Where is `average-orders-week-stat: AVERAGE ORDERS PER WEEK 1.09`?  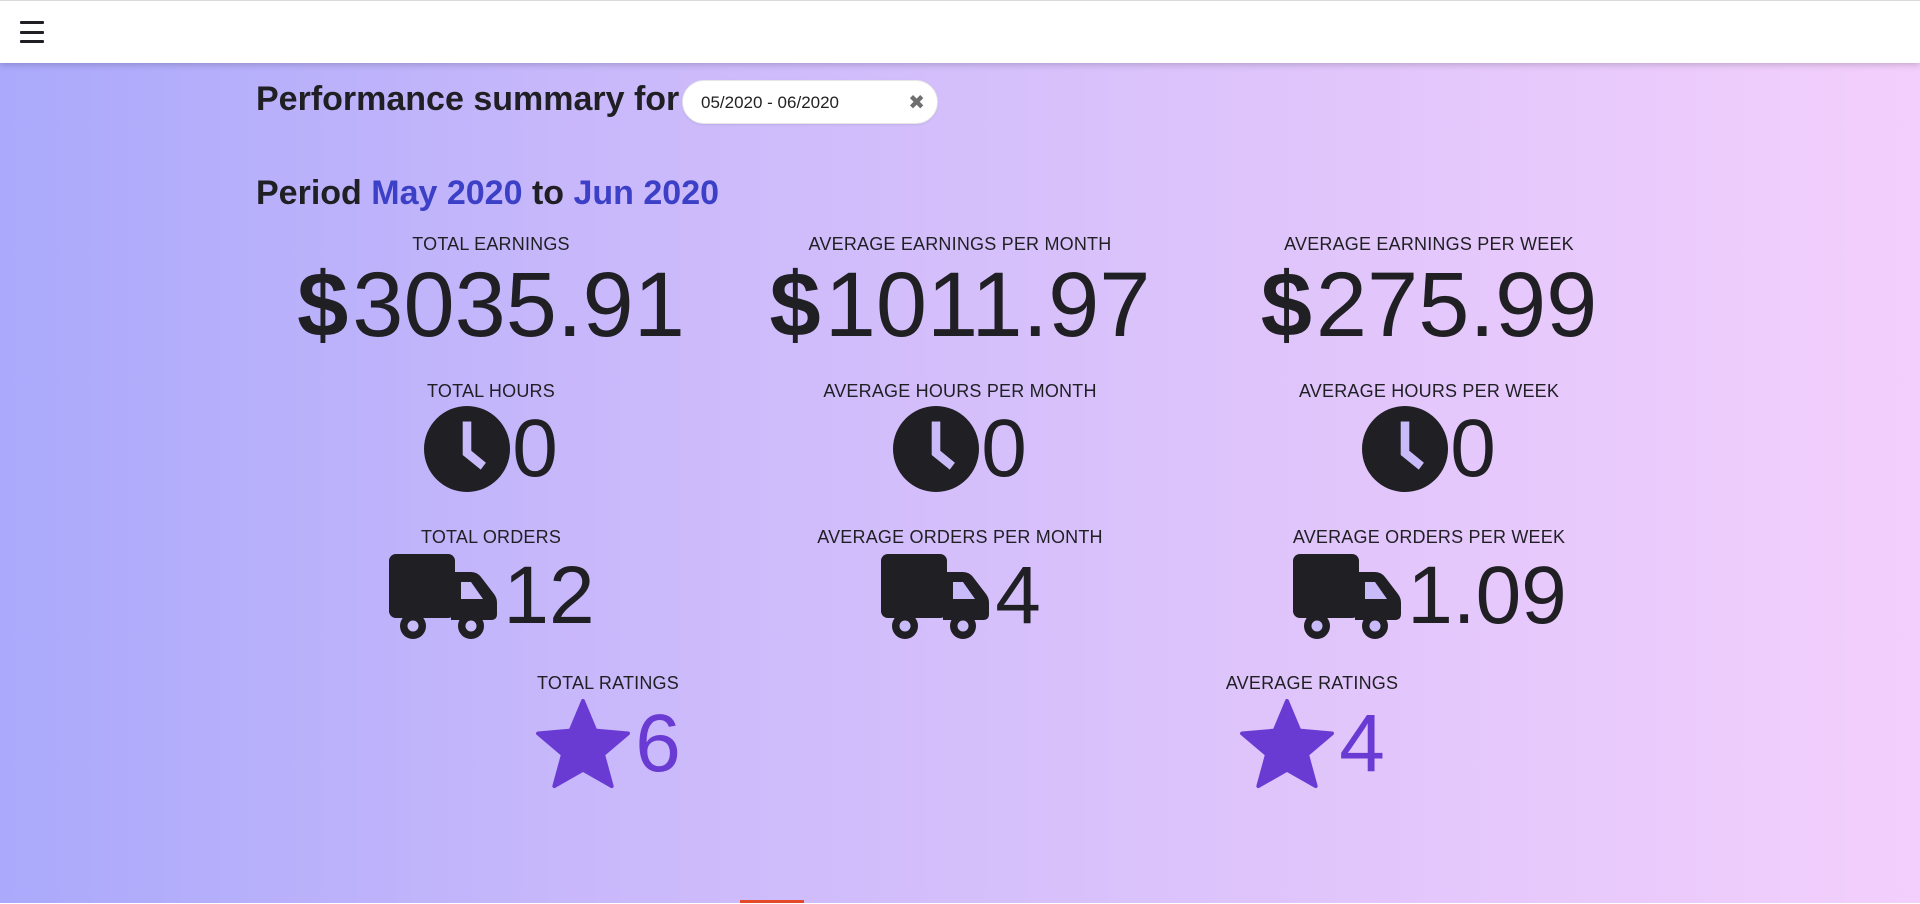 average-orders-week-stat: AVERAGE ORDERS PER WEEK 1.09 is located at coordinates (1429, 583).